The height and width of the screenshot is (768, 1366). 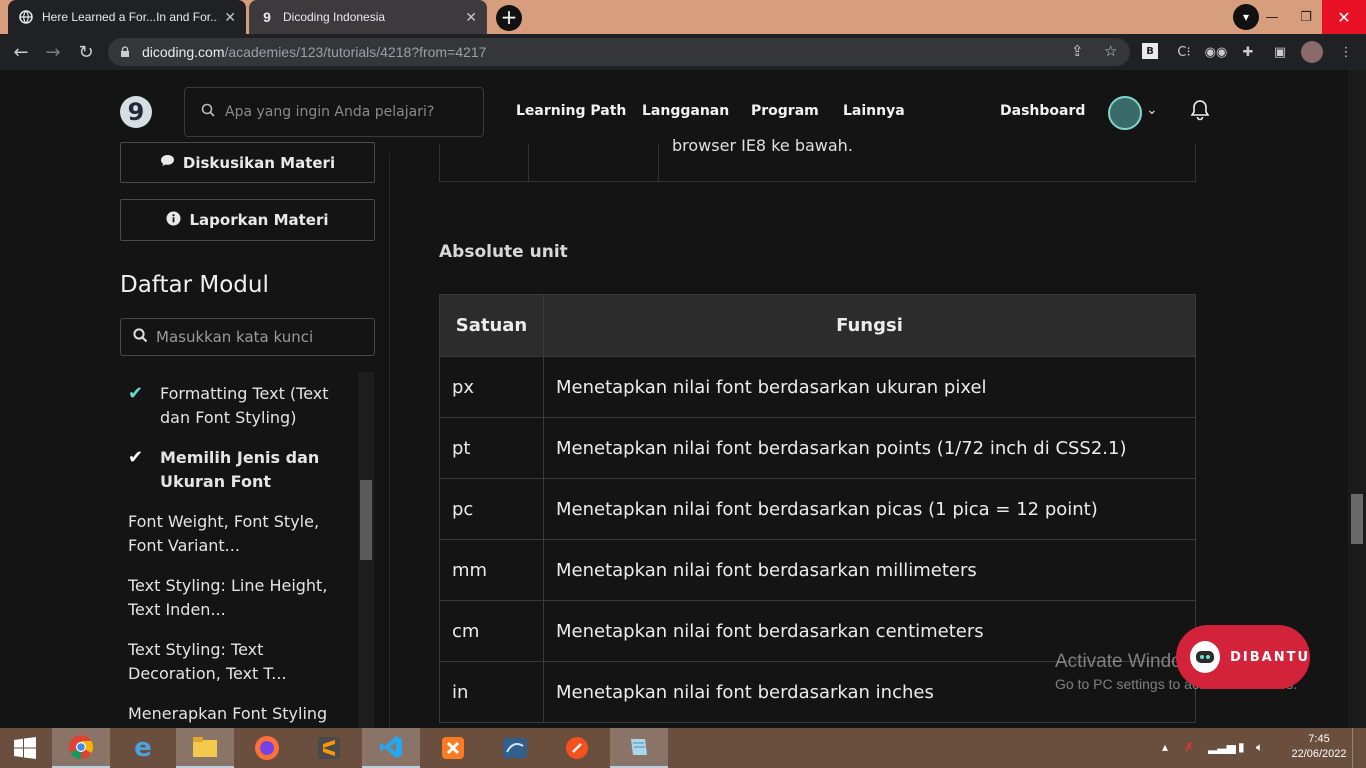 I want to click on sidebar-scrollbar-thumb, so click(x=366, y=520).